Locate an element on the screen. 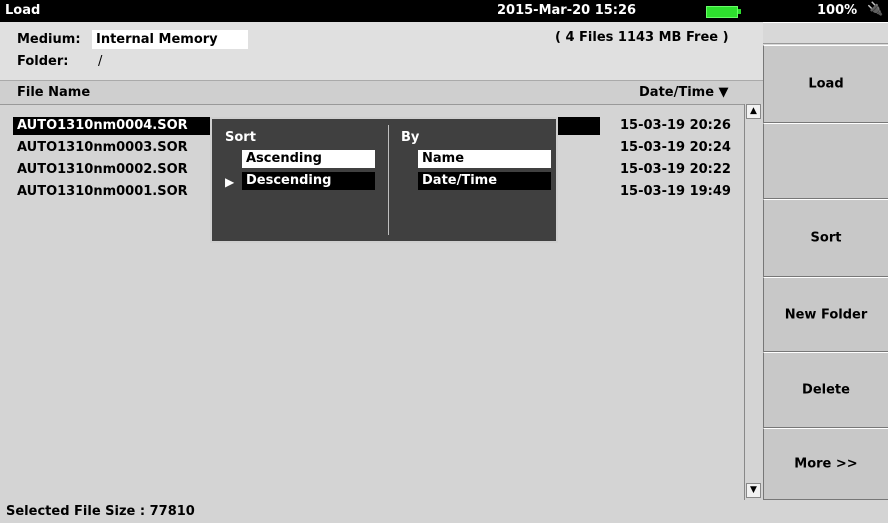 The width and height of the screenshot is (888, 523). scrollbar: ▲ ▼ is located at coordinates (753, 302).